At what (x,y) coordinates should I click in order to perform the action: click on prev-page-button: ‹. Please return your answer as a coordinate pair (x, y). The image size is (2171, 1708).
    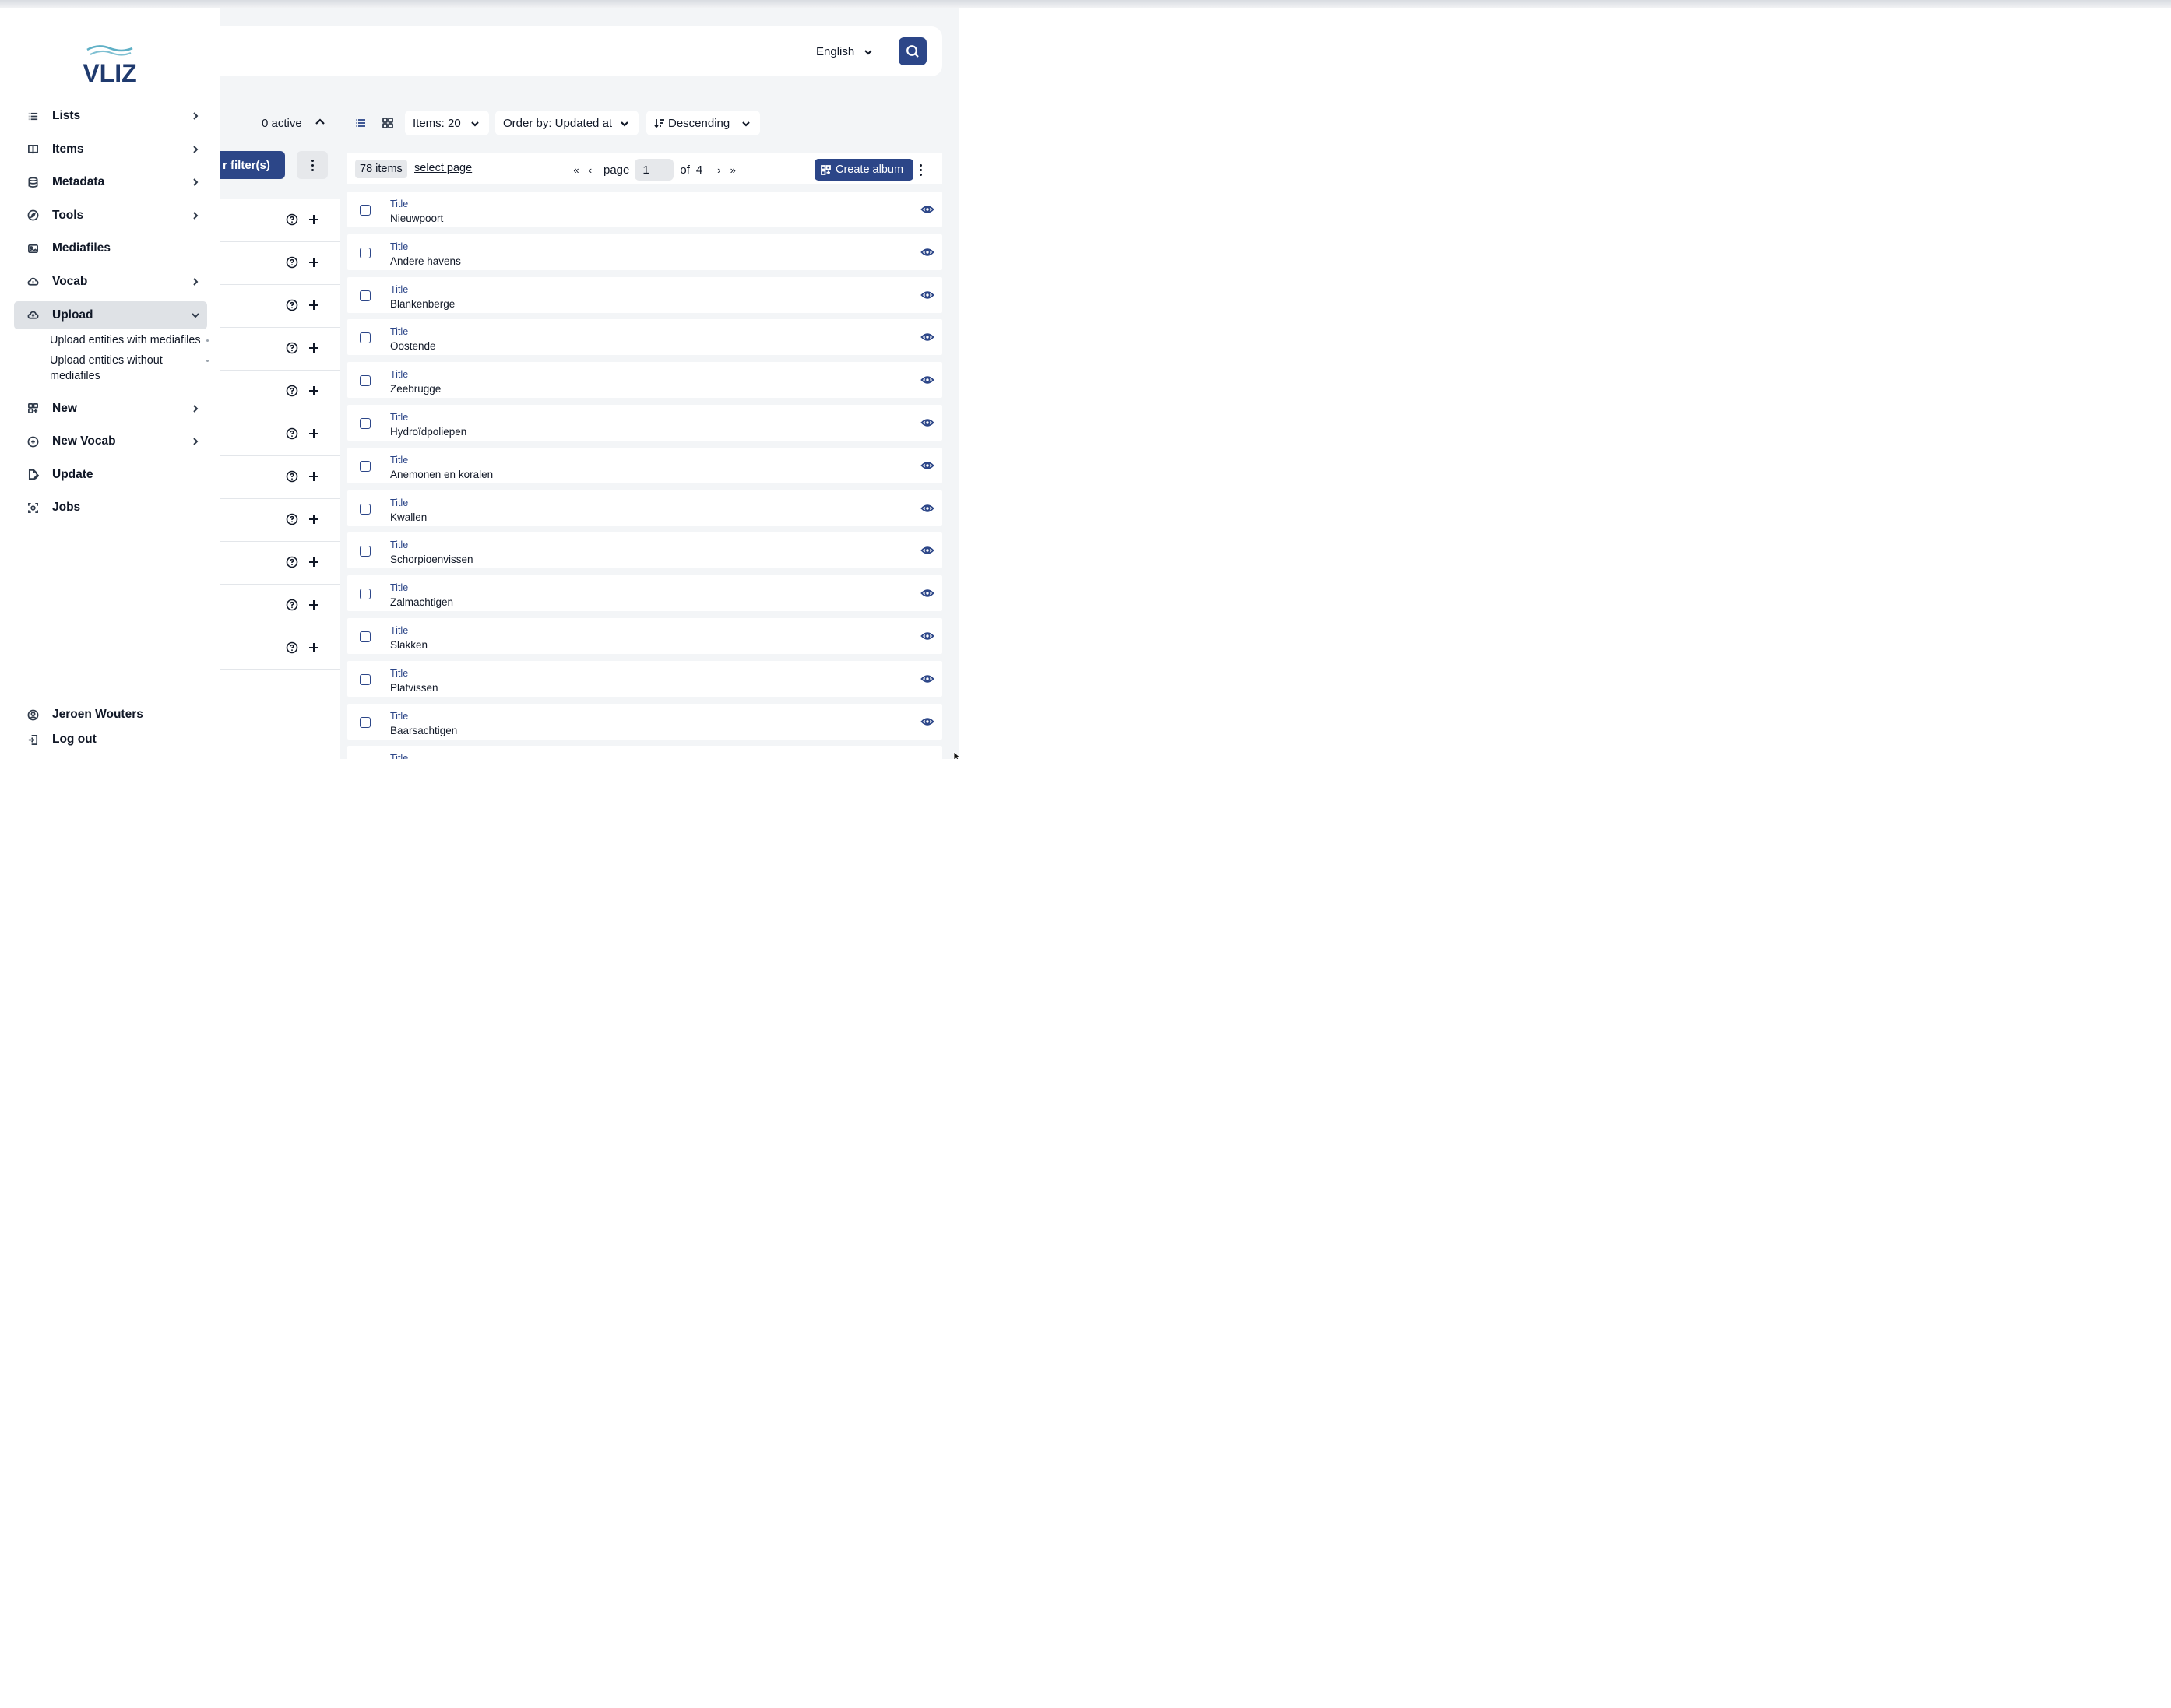
    Looking at the image, I should click on (590, 170).